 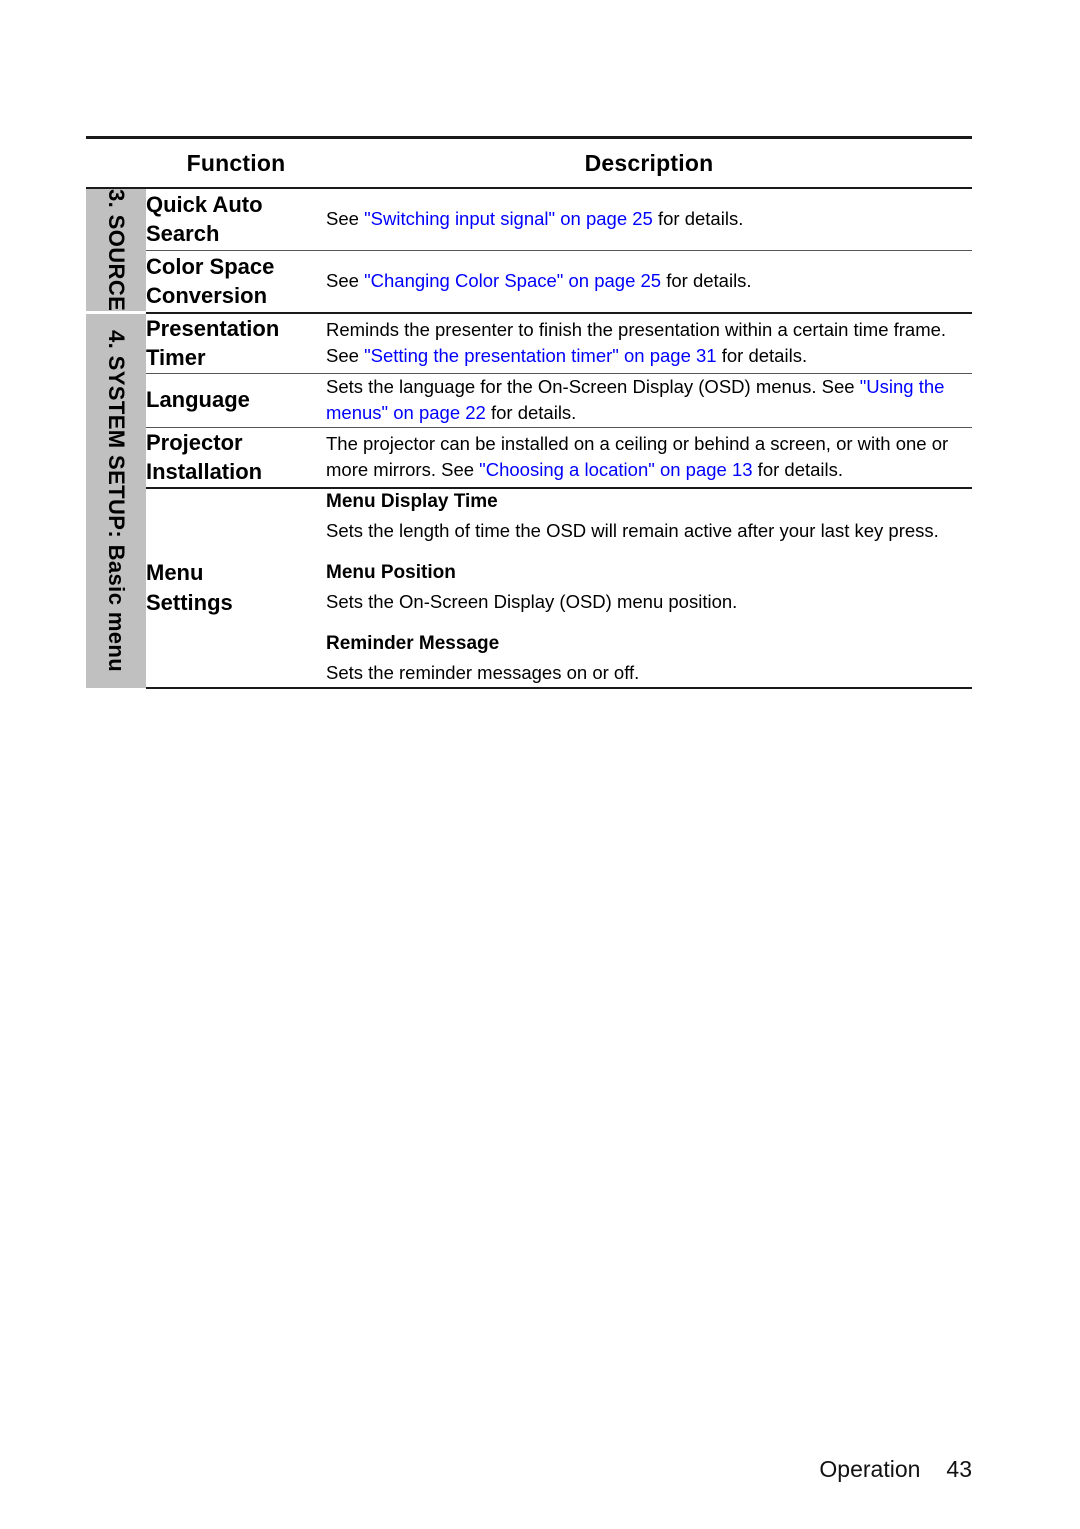 What do you see at coordinates (959, 1469) in the screenshot?
I see `footer-page-number: 43` at bounding box center [959, 1469].